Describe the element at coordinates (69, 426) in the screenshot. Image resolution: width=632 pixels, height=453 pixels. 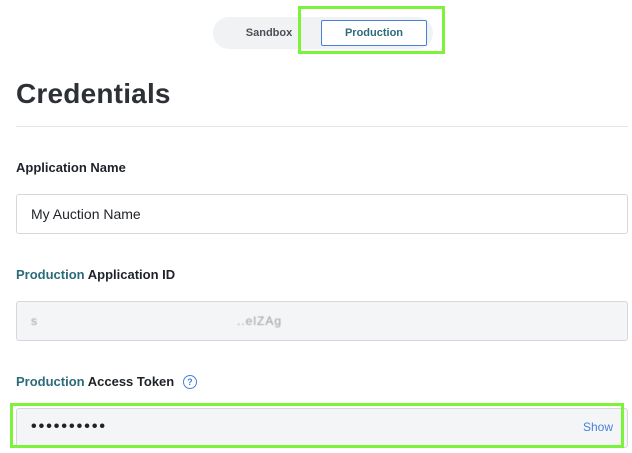
I see `access-token-masked-value: ••••••••••` at that location.